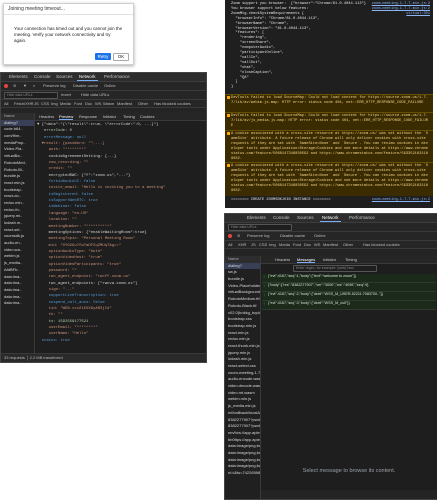  Describe the element at coordinates (242, 366) in the screenshot. I see `request-row: react-select.css` at that location.